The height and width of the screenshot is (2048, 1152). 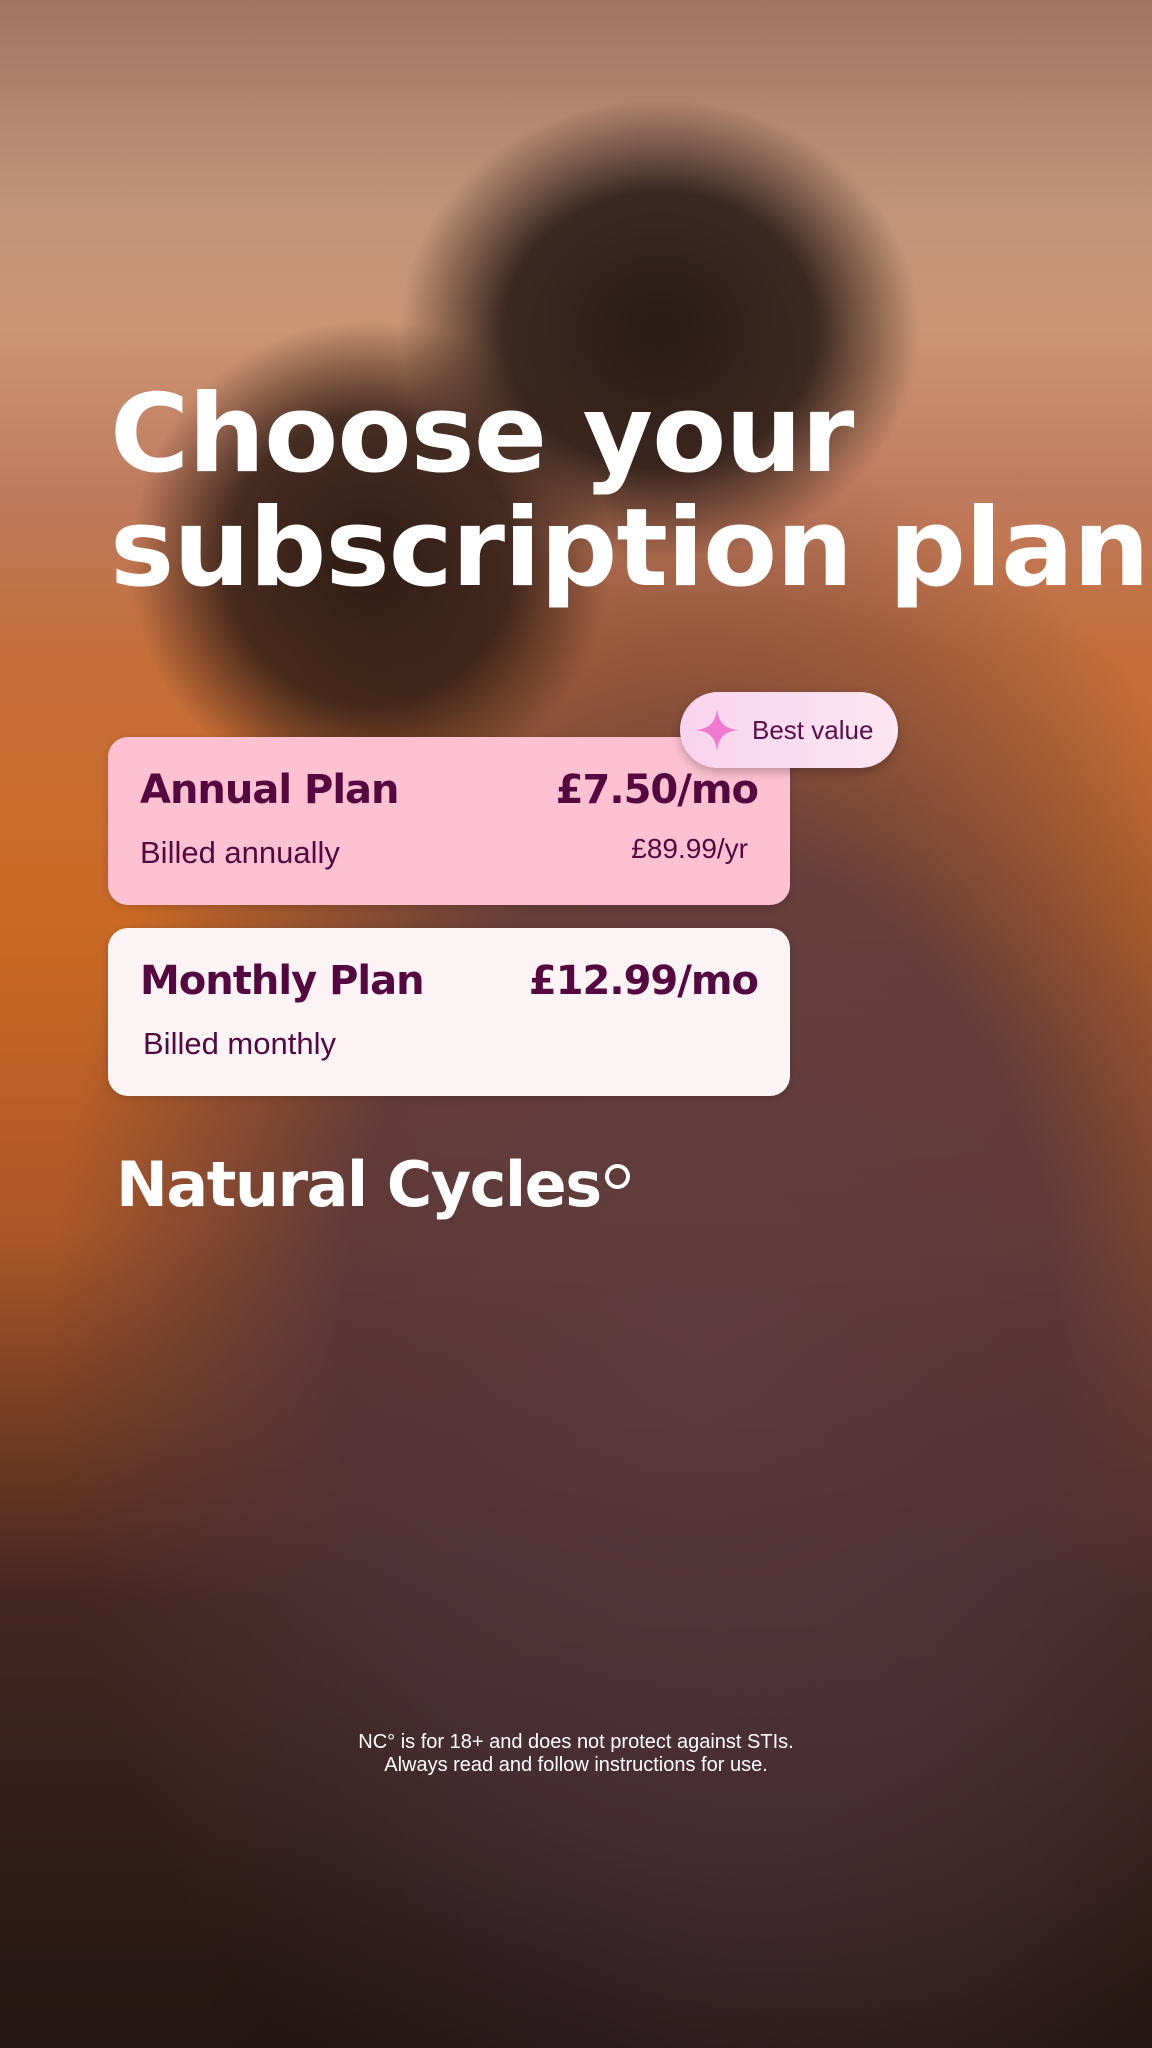 I want to click on annual-plan-price: £7.50/mo, so click(x=657, y=790).